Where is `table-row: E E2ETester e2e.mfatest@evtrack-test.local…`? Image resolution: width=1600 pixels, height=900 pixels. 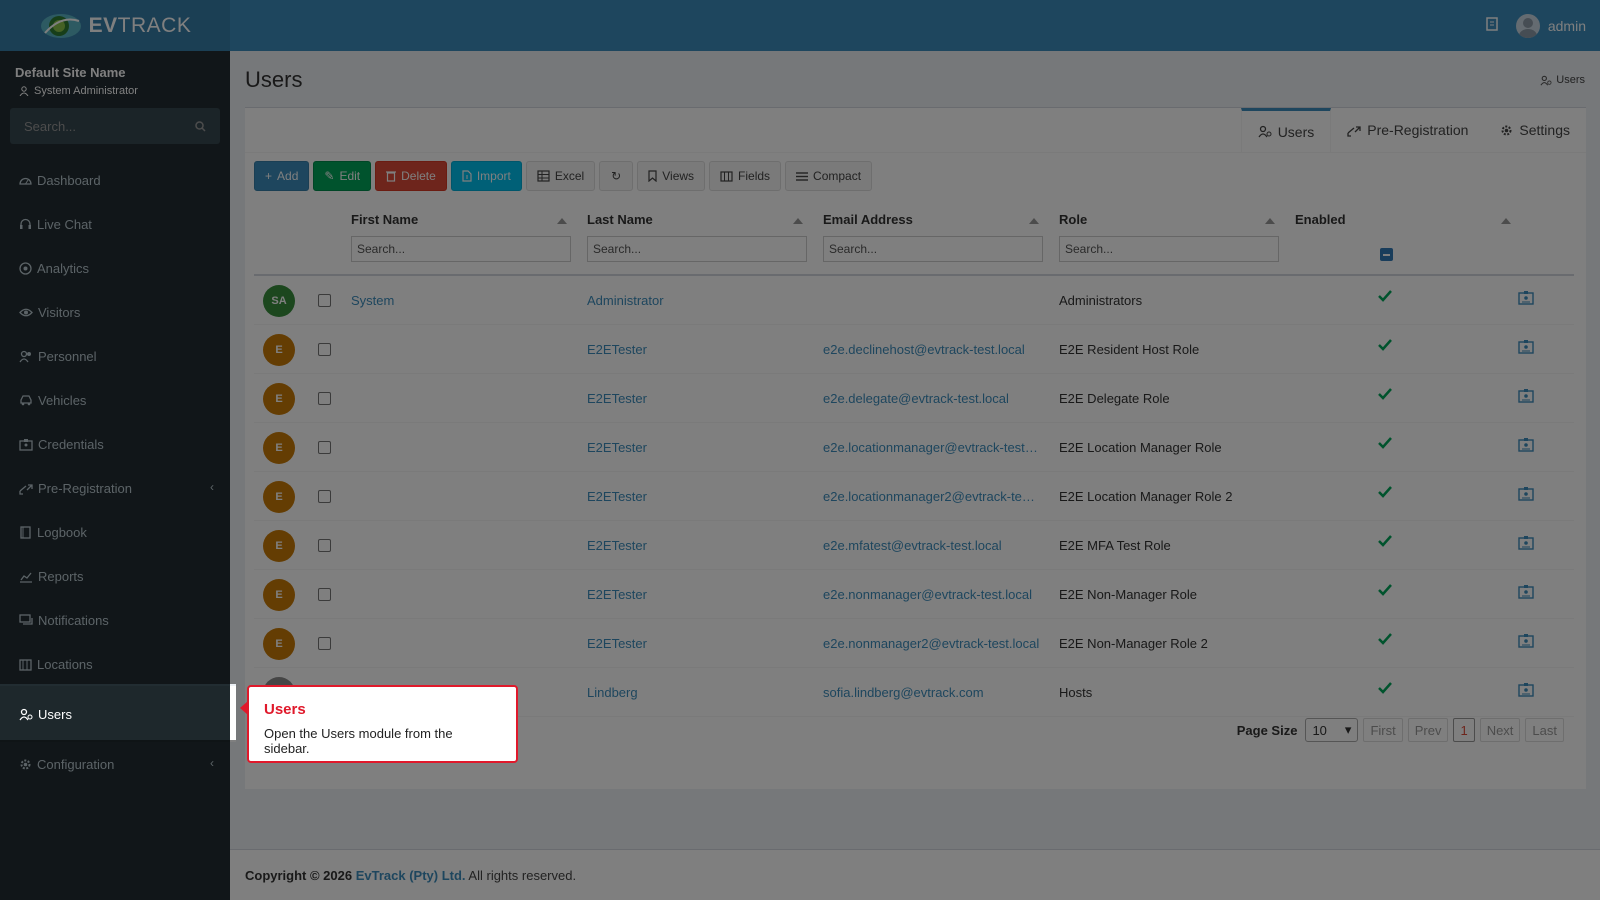 table-row: E E2ETester e2e.mfatest@evtrack-test.local… is located at coordinates (914, 545).